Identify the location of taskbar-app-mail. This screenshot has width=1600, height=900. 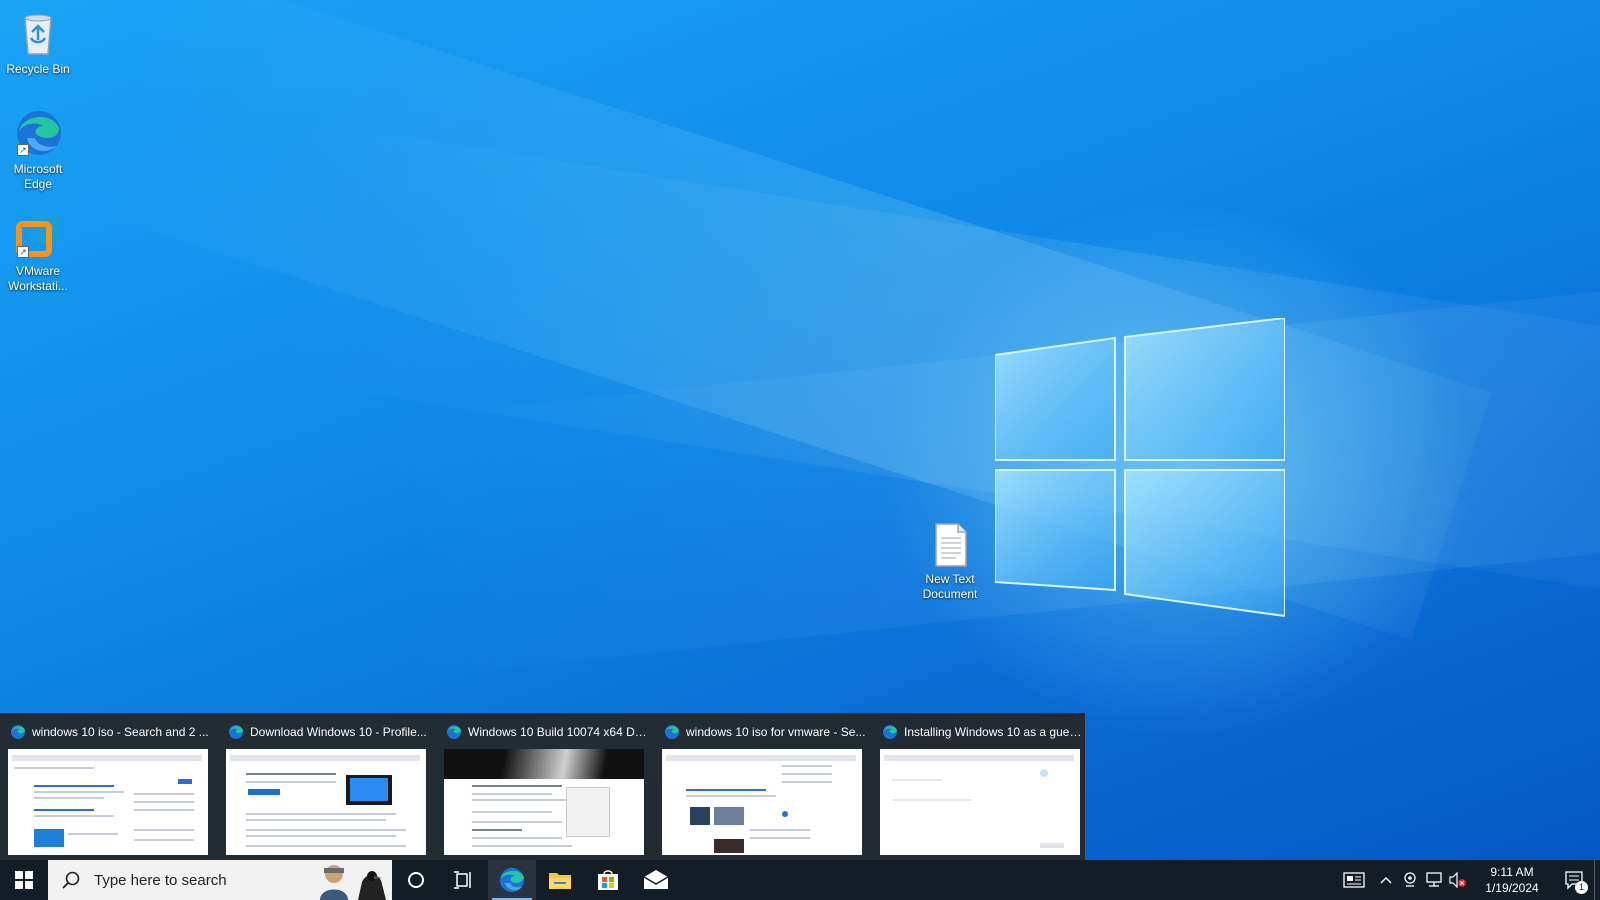
(656, 880).